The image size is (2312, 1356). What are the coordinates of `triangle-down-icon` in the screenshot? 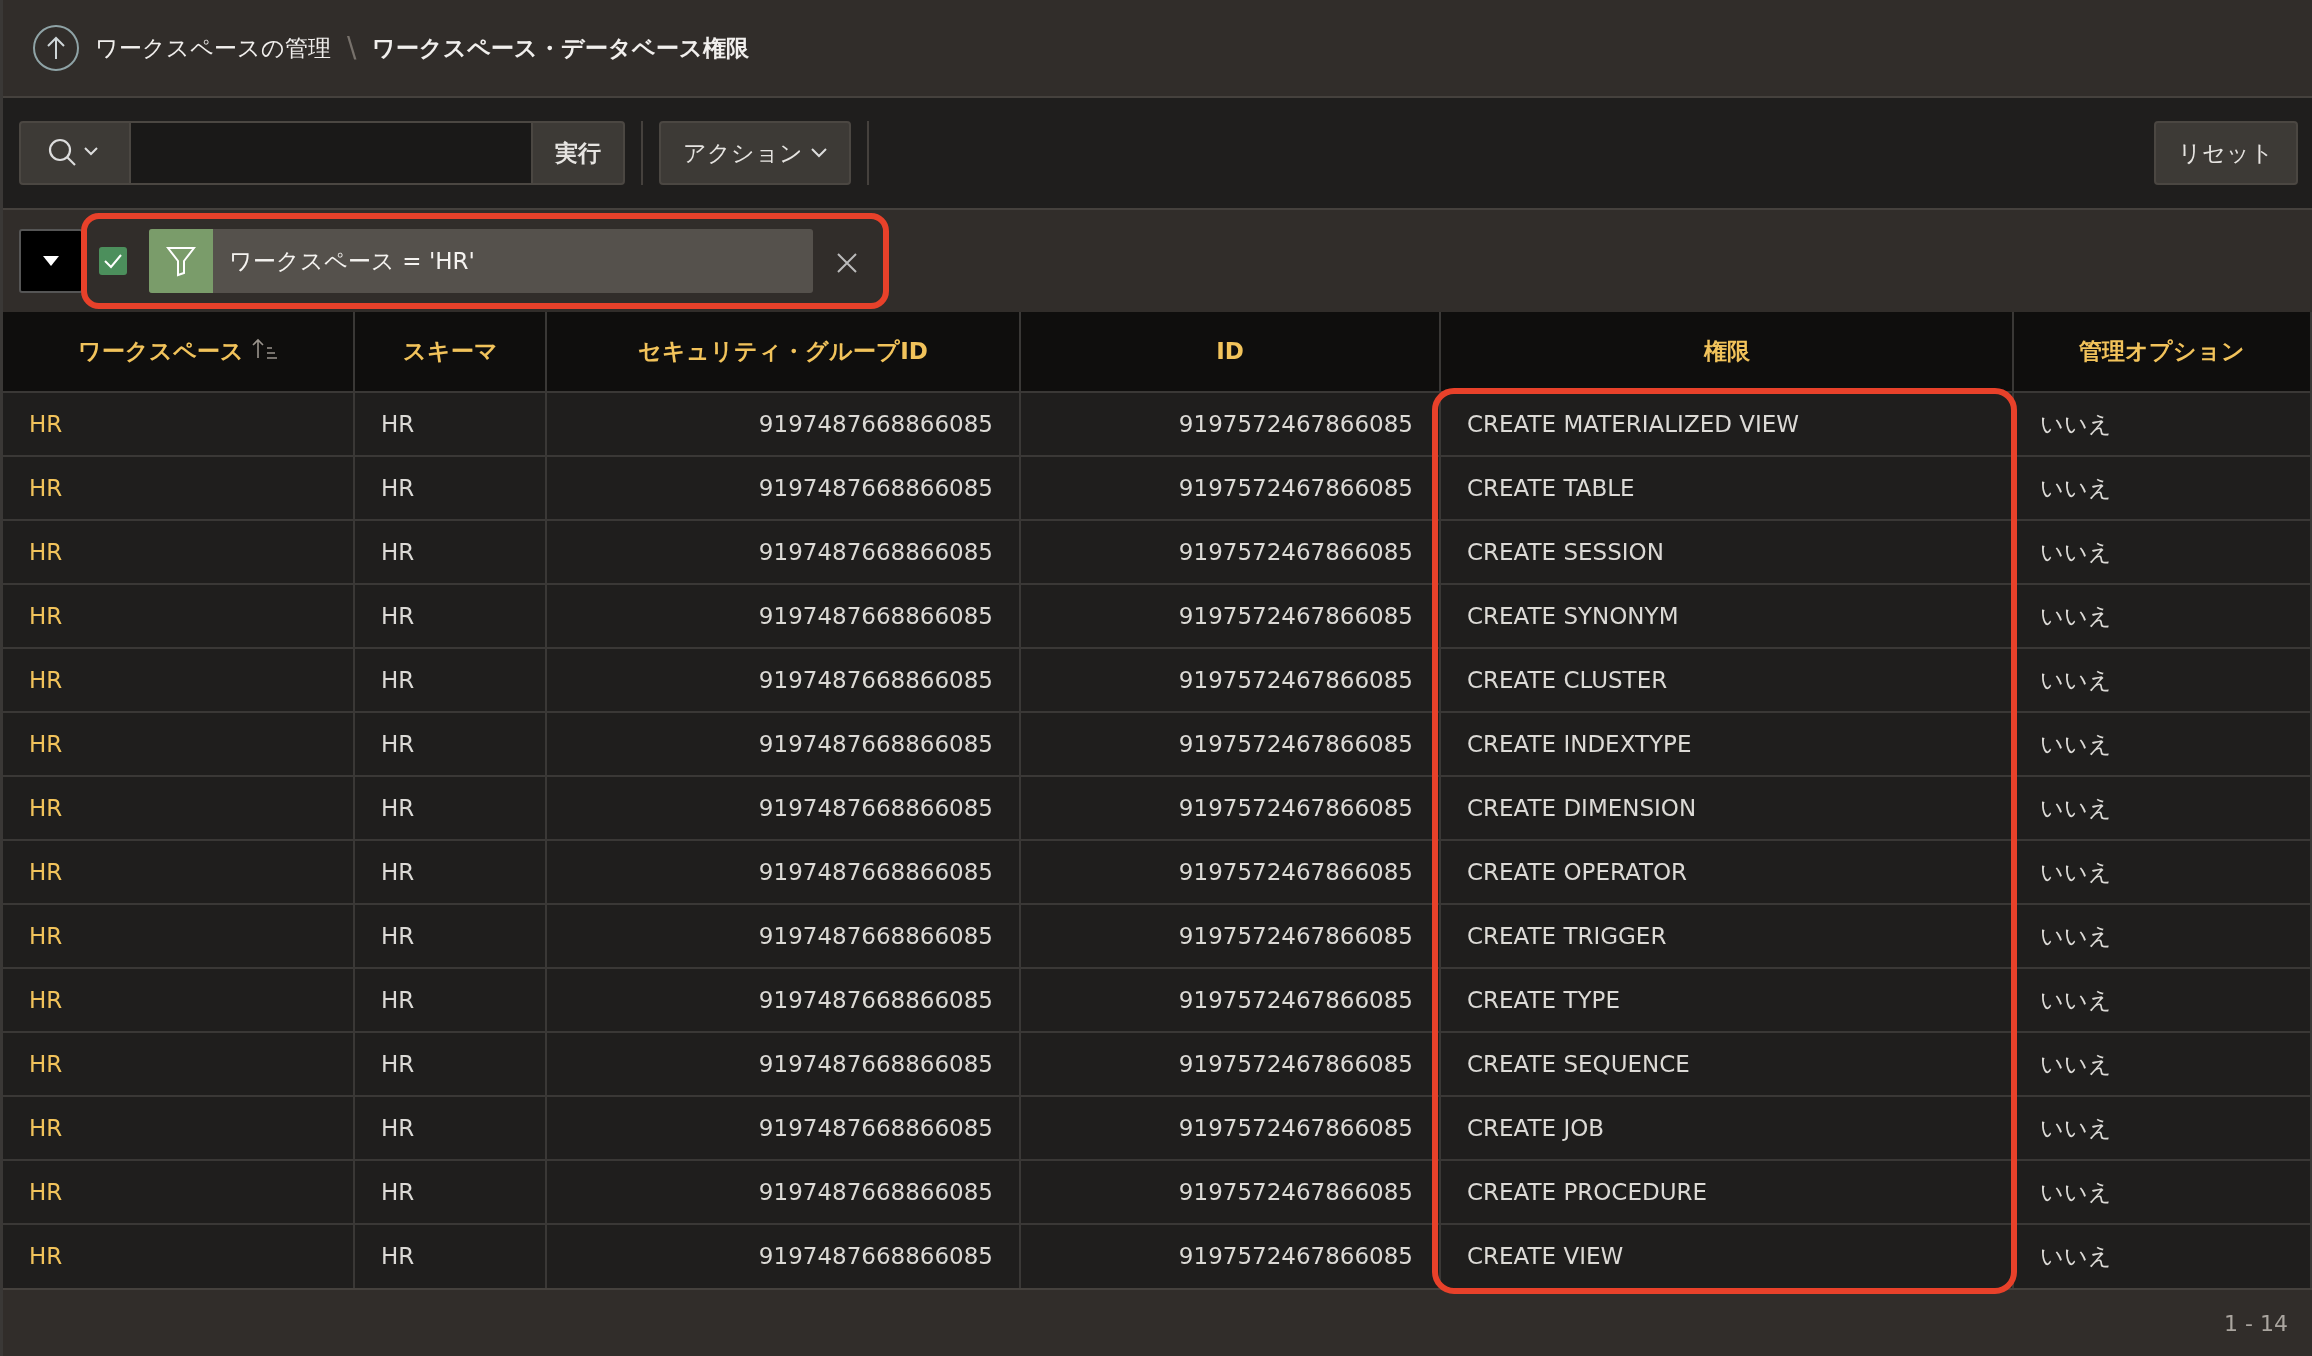 It's located at (51, 261).